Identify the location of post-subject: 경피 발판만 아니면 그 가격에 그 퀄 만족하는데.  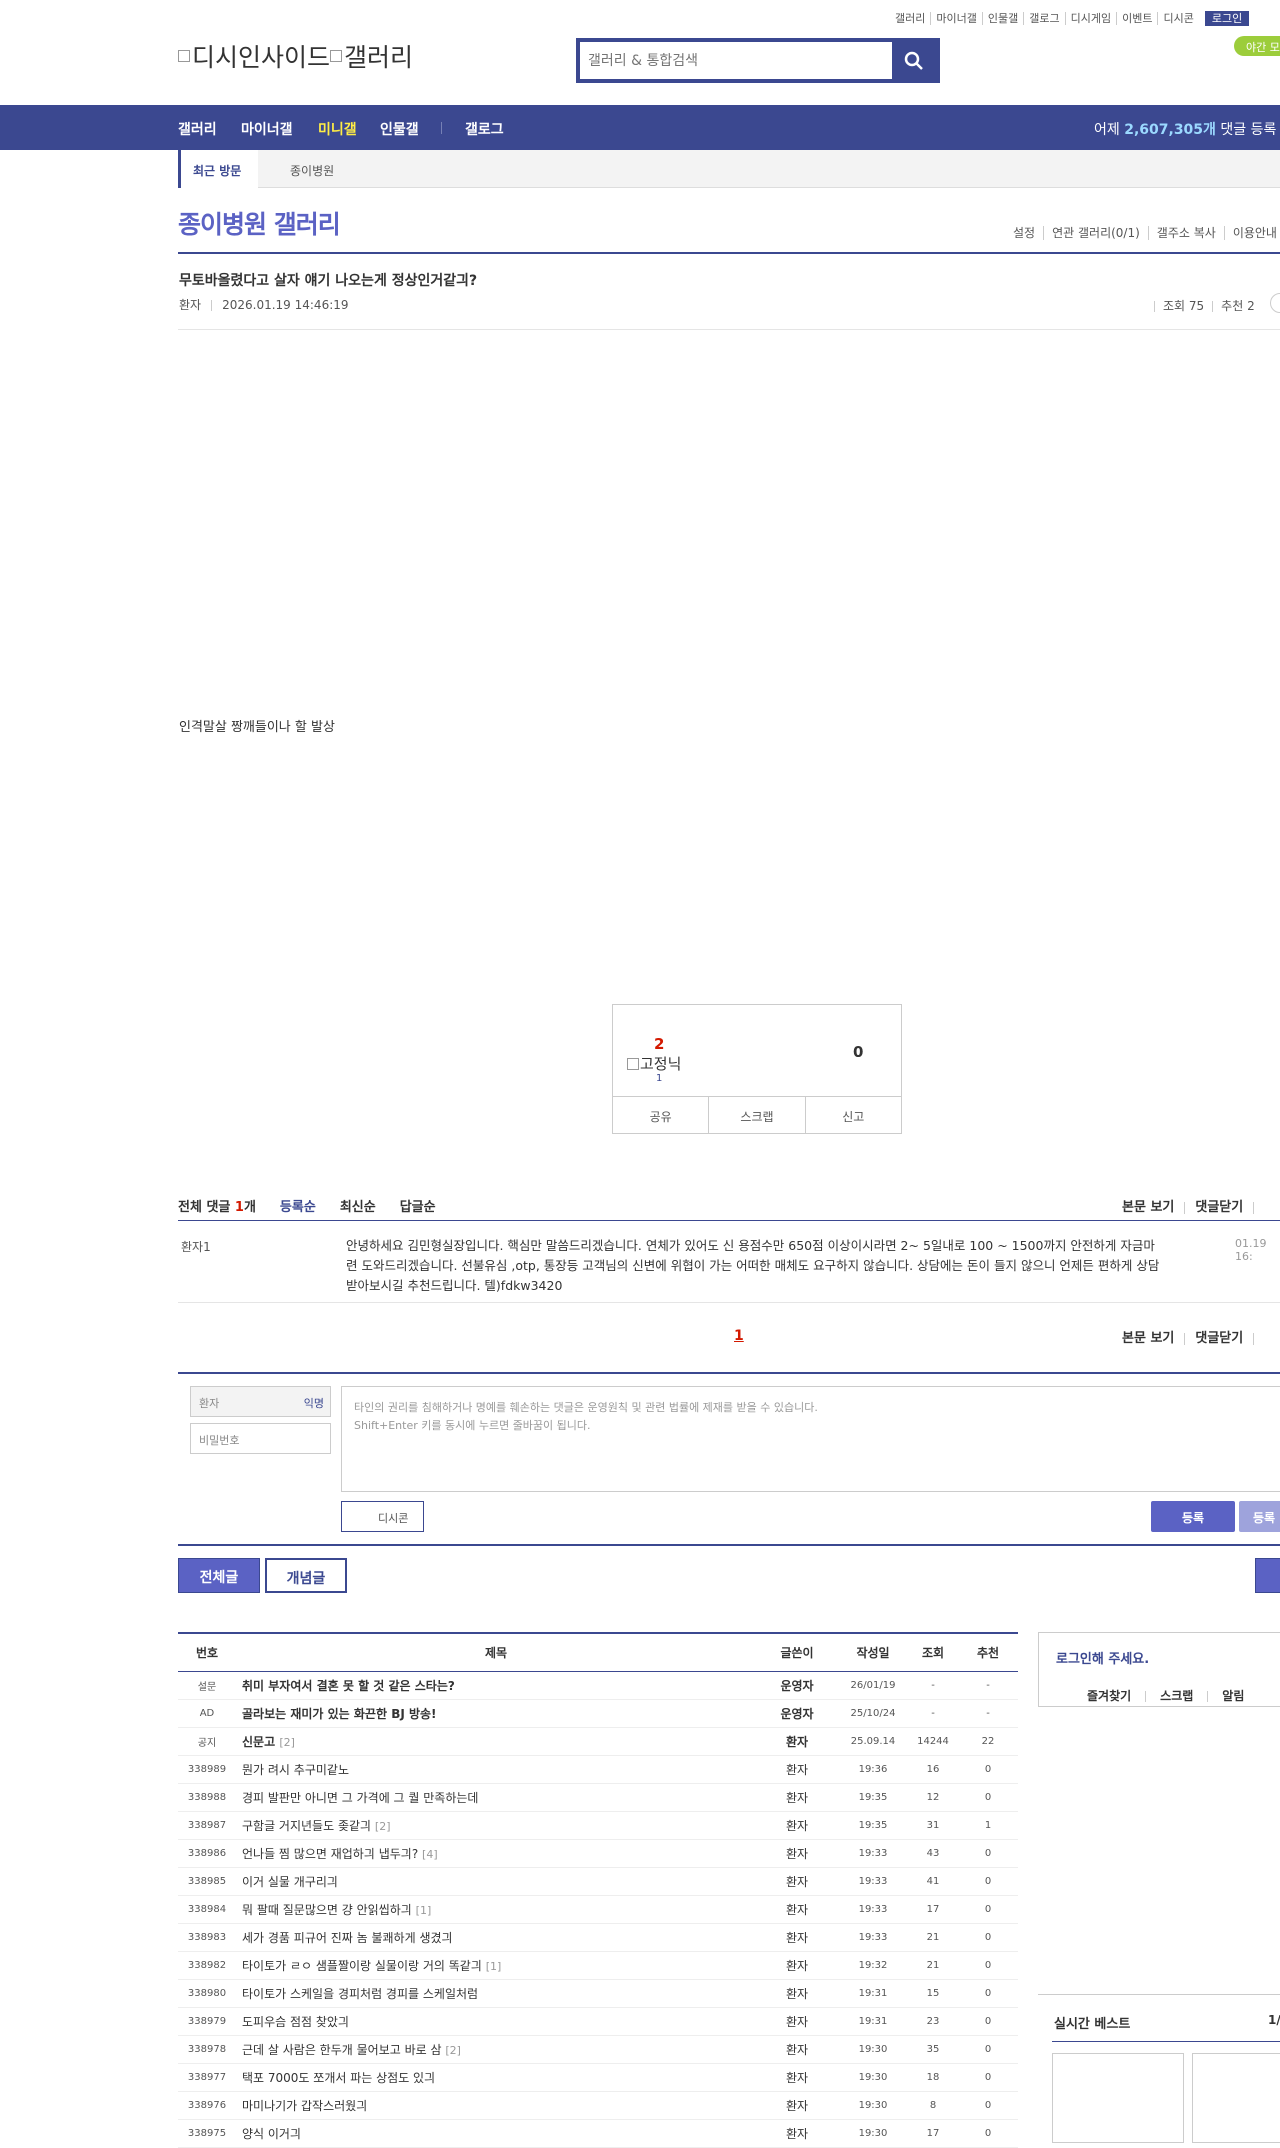
(496, 1797).